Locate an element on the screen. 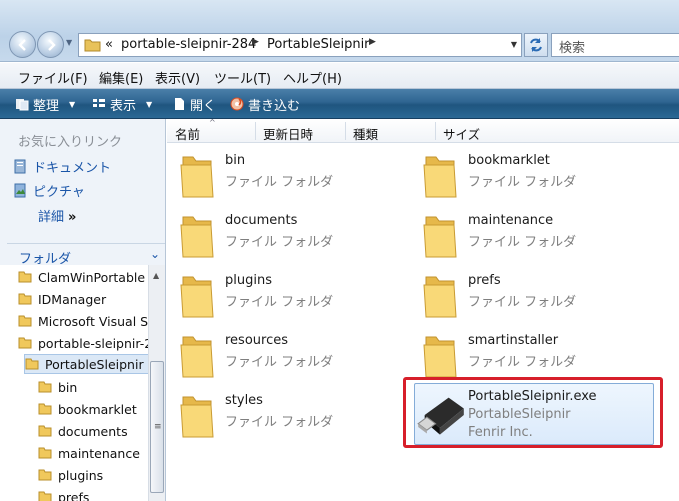 Image resolution: width=679 pixels, height=501 pixels. tree-item: ClamWinPortable is located at coordinates (81, 277).